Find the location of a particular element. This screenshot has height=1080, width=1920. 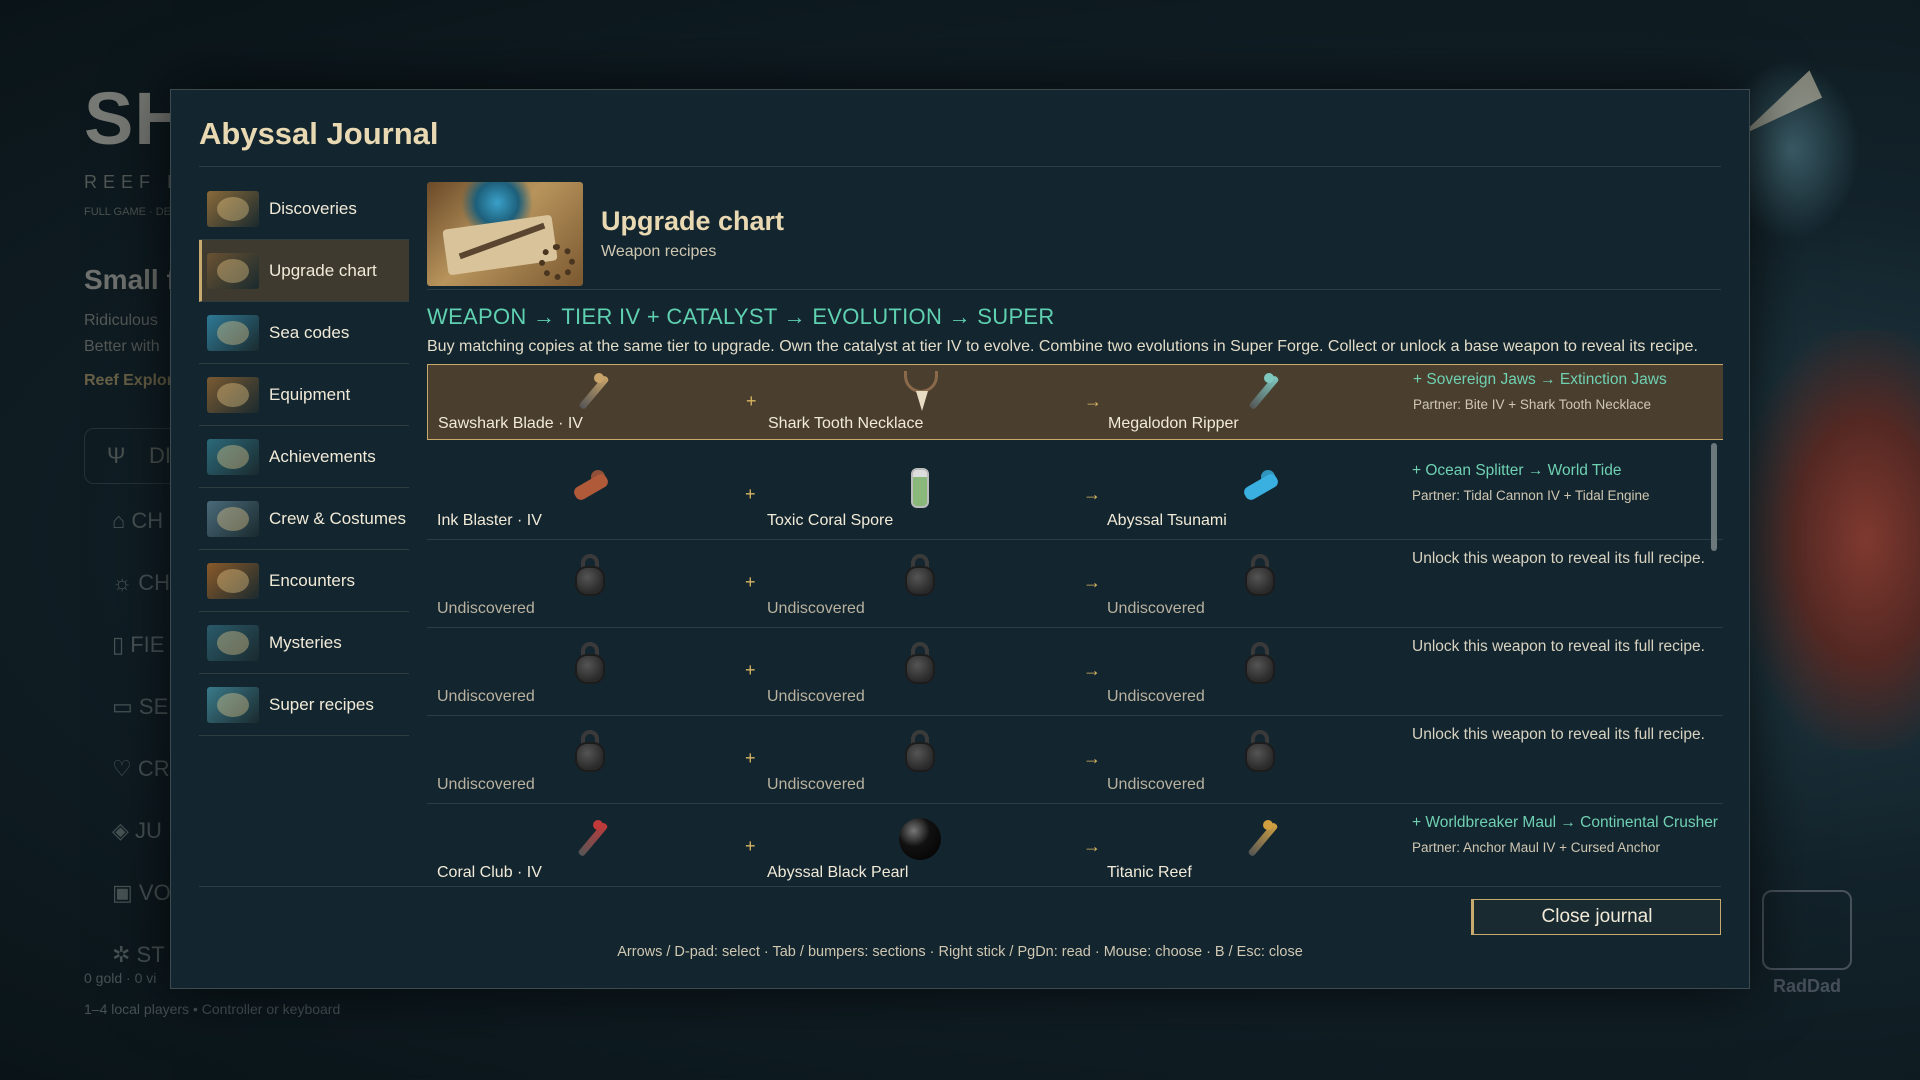

catalyst-name: Undiscovered is located at coordinates (816, 608).